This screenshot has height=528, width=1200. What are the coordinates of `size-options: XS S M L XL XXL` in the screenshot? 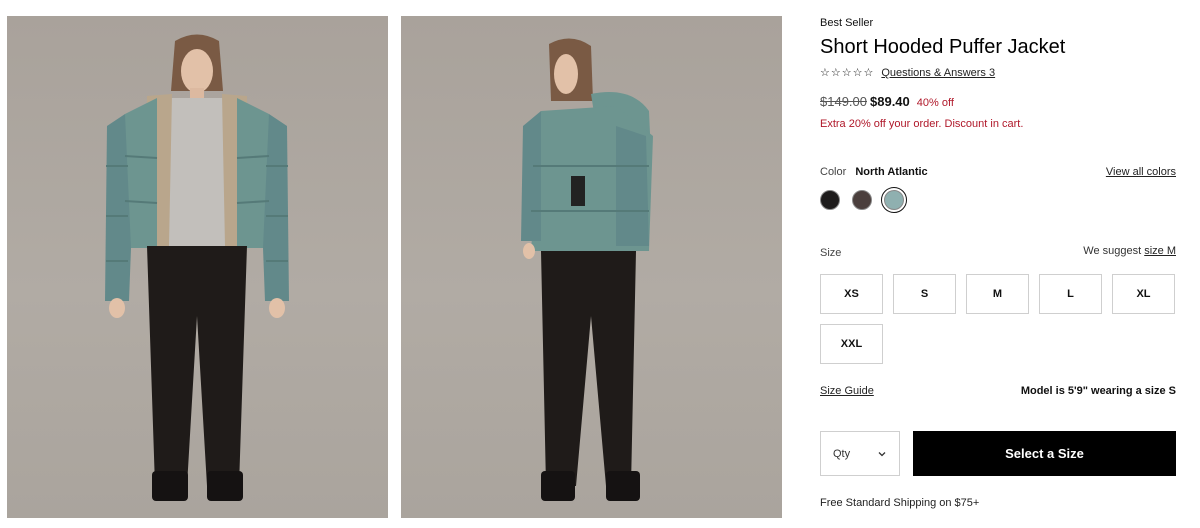 It's located at (1000, 319).